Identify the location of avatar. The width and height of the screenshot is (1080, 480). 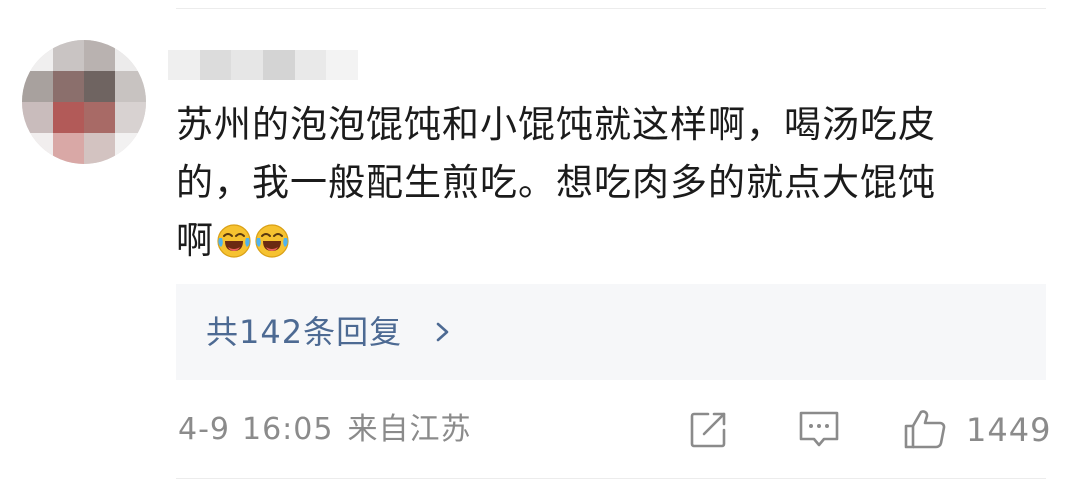
(84, 102).